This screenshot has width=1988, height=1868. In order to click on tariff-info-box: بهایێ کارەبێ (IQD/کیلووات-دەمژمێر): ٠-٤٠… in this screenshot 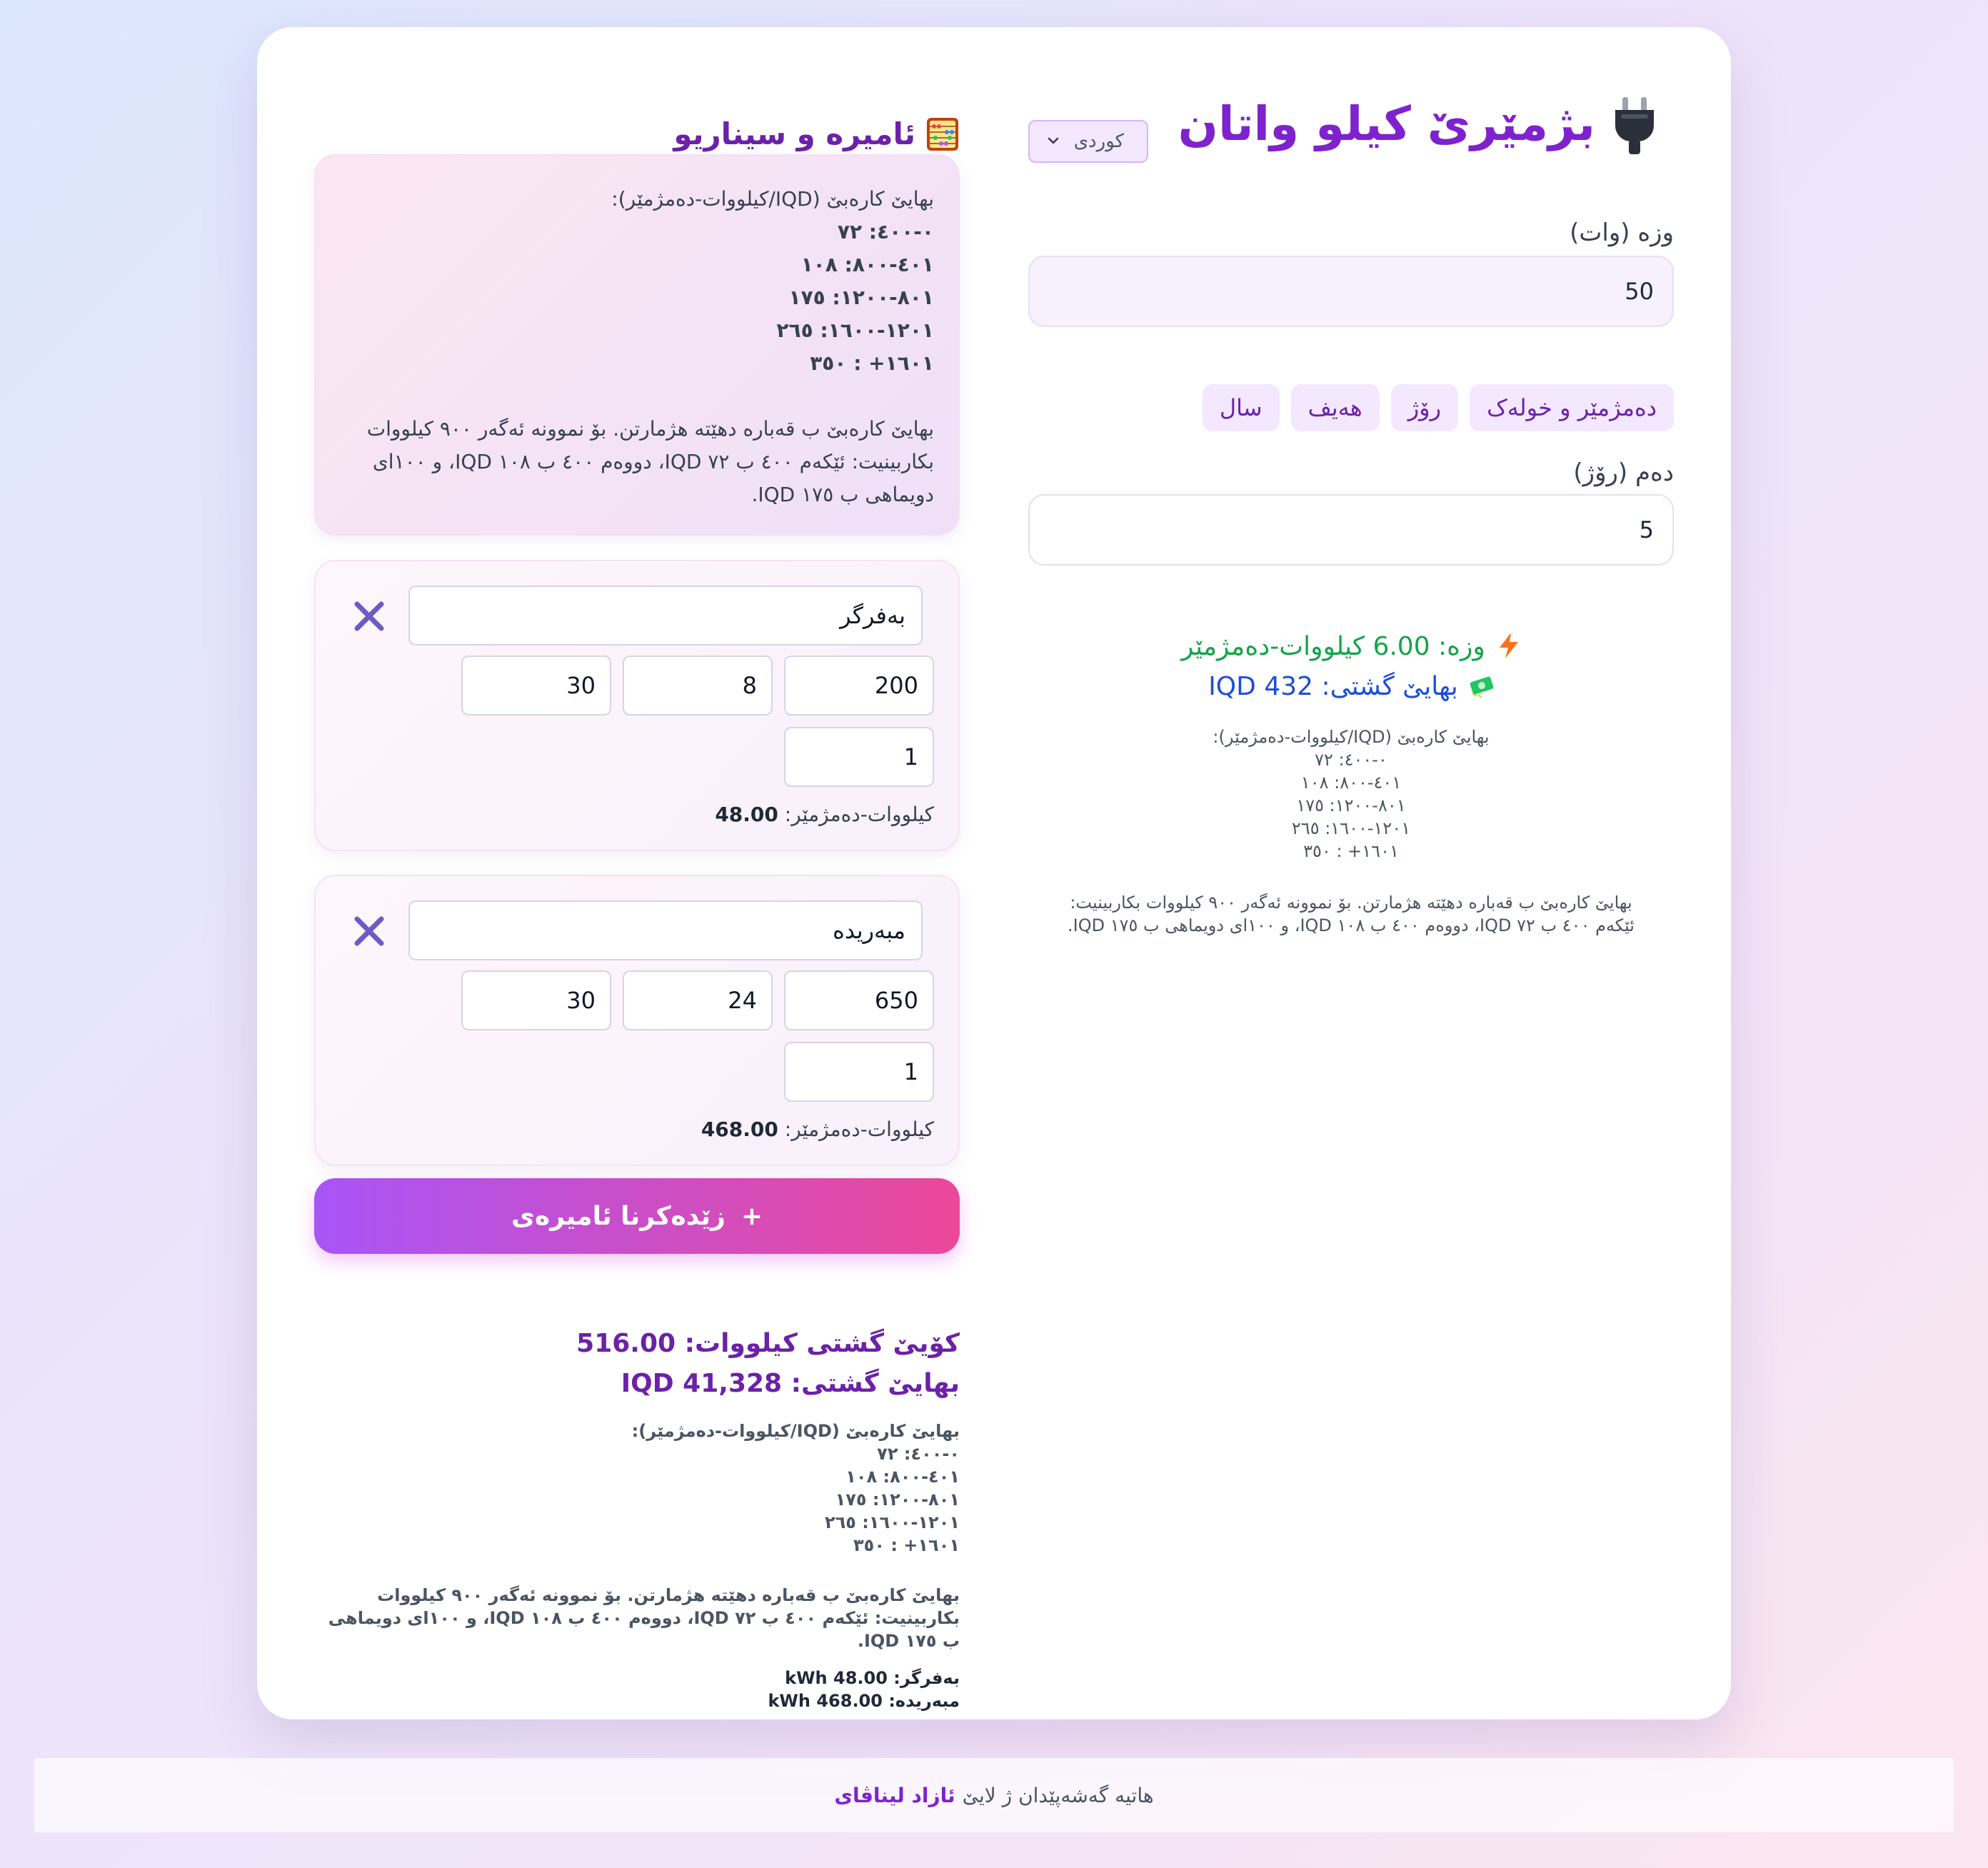, I will do `click(637, 345)`.